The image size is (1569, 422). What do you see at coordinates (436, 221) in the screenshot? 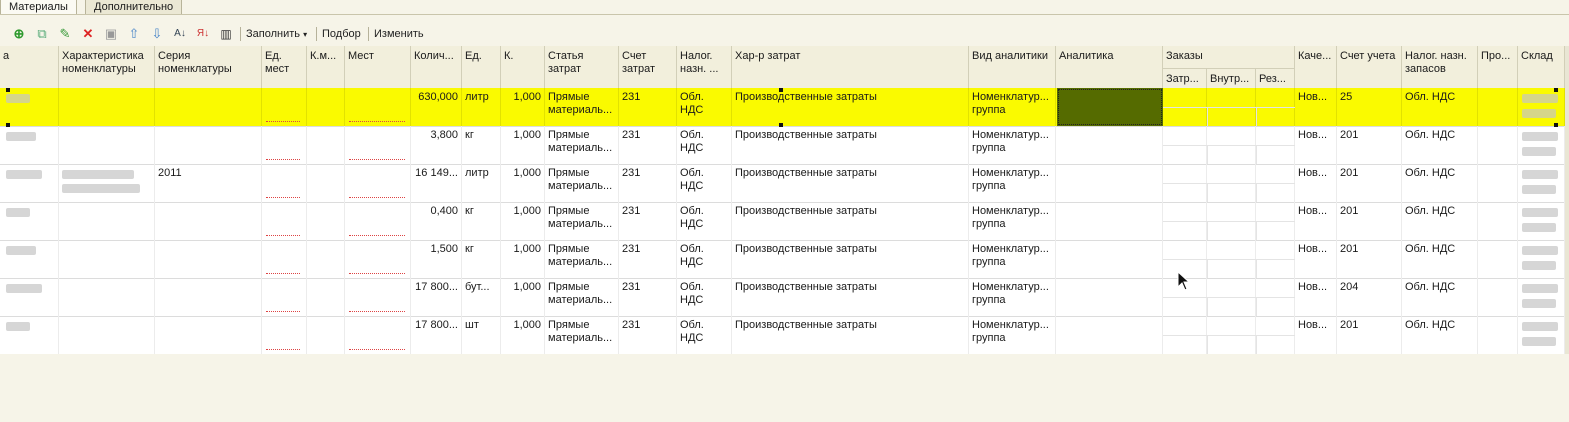
I see `cell-quantity: 0,400` at bounding box center [436, 221].